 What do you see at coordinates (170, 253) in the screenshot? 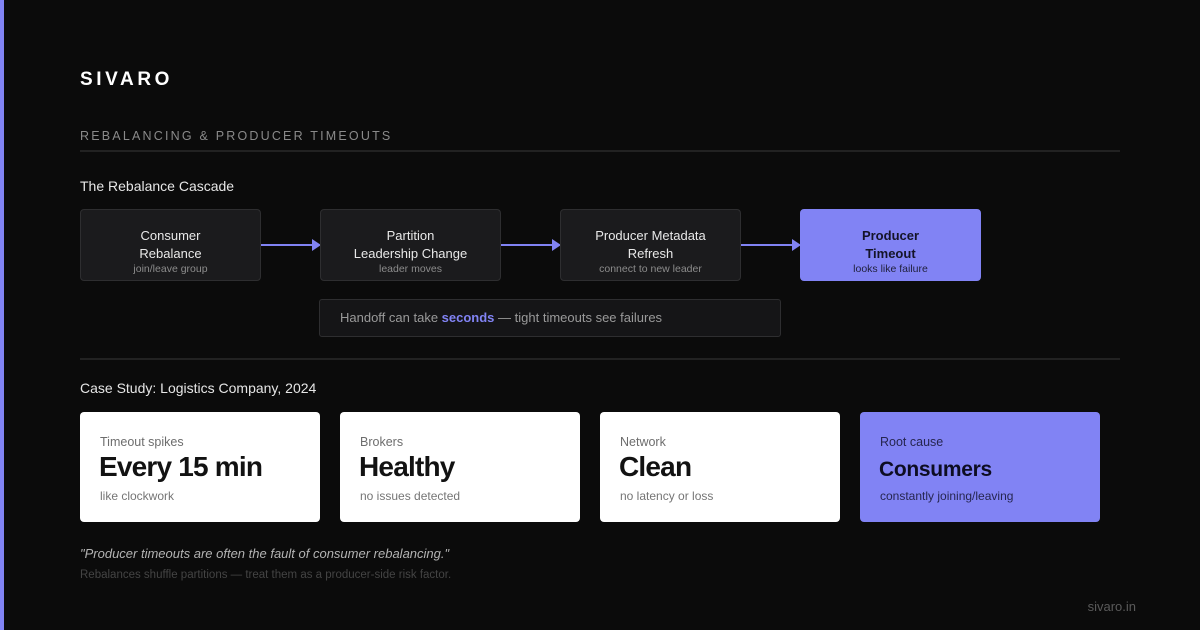
I see `step-title-line2: Rebalance` at bounding box center [170, 253].